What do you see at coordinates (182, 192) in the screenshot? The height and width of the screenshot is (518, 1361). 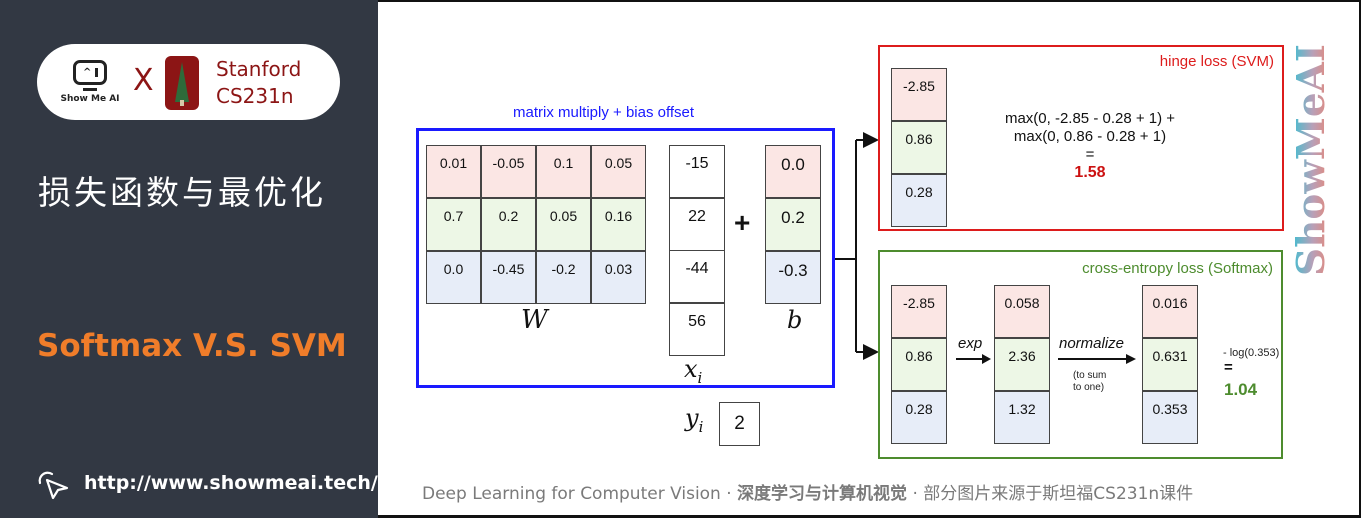 I see `lecture-title: 损失函数与最优化` at bounding box center [182, 192].